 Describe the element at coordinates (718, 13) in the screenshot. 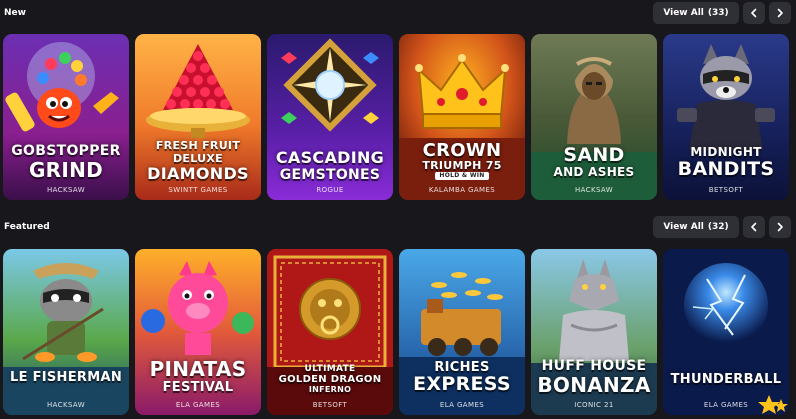

I see `view-all-count: (33)` at that location.